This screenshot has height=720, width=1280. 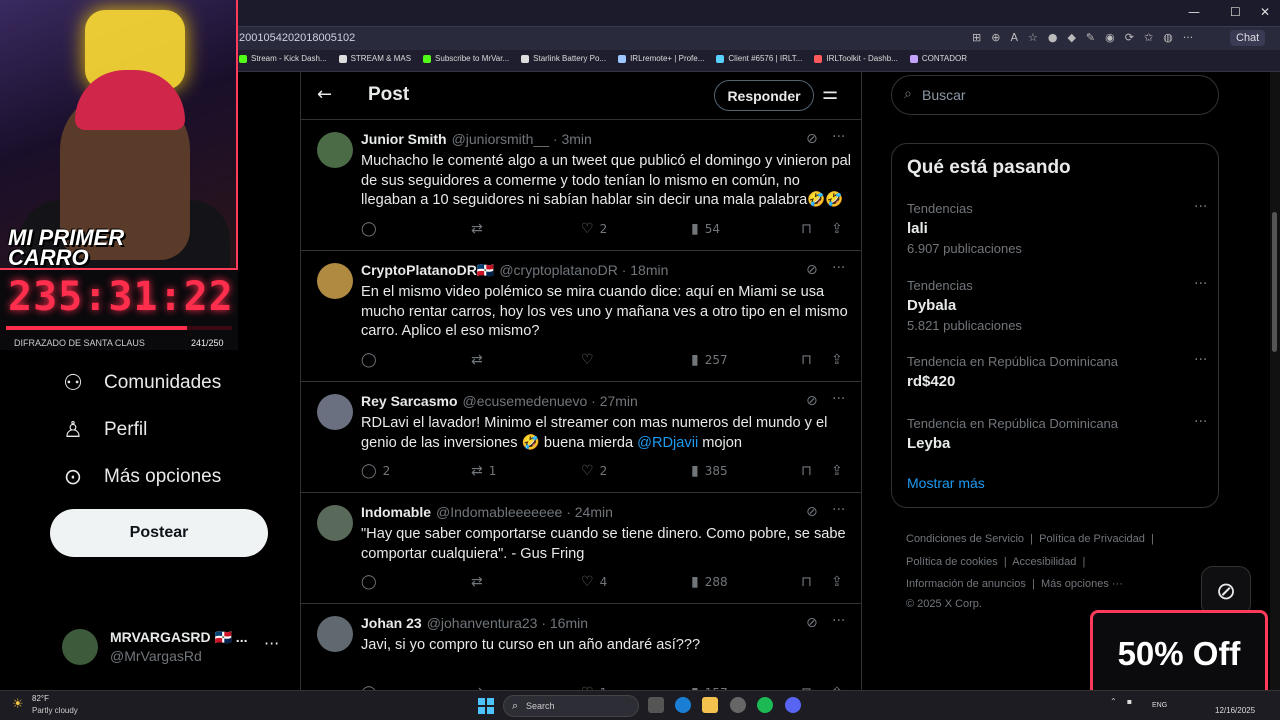 I want to click on footer-link: Política de cookies, so click(x=952, y=562).